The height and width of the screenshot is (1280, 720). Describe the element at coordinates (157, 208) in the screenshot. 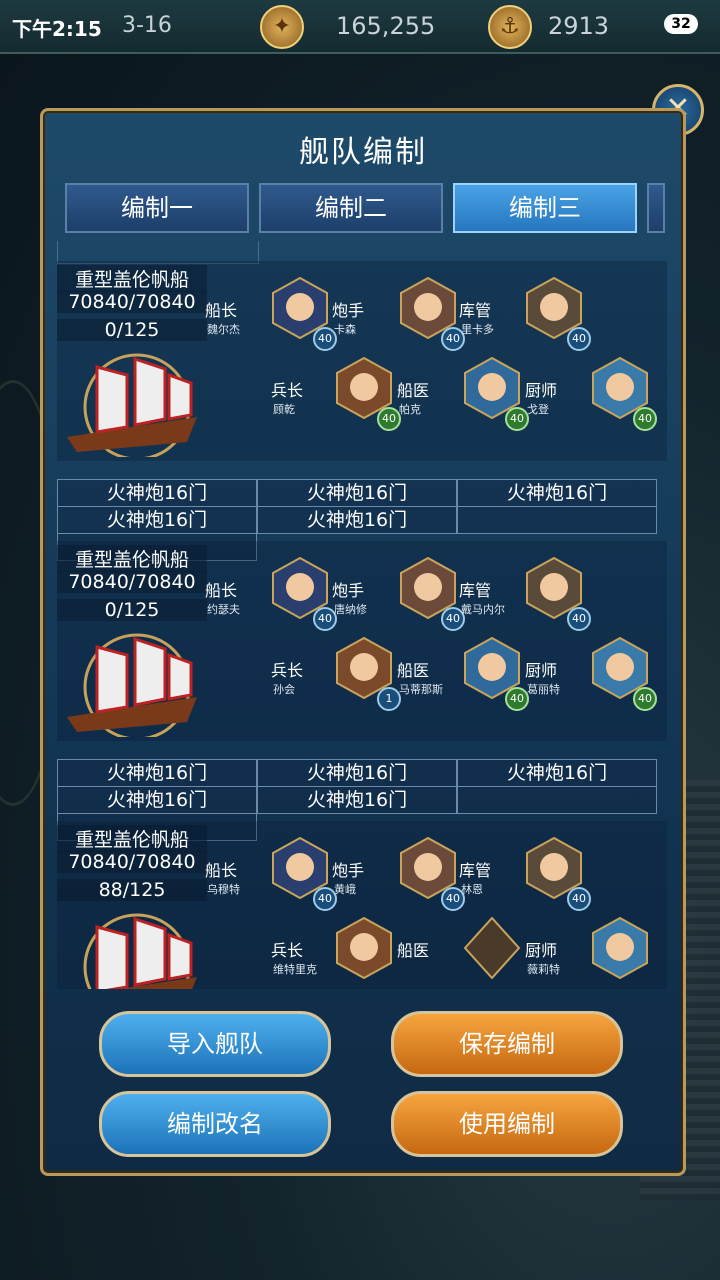

I see `tab-formation-1: 编制一` at that location.